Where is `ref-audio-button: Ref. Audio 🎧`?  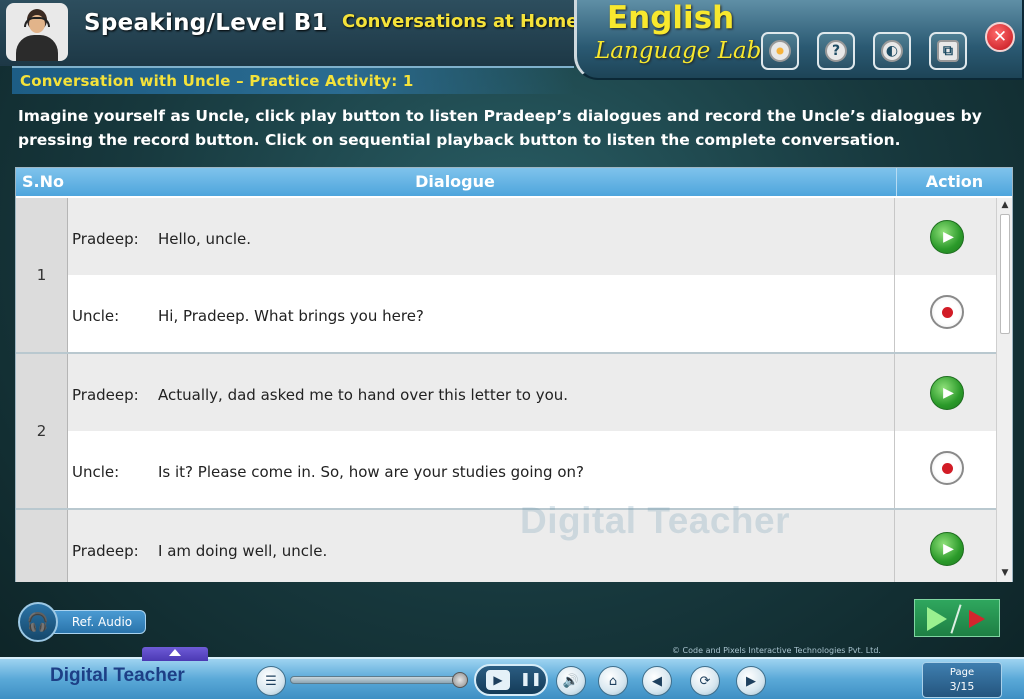 ref-audio-button: Ref. Audio 🎧 is located at coordinates (83, 622).